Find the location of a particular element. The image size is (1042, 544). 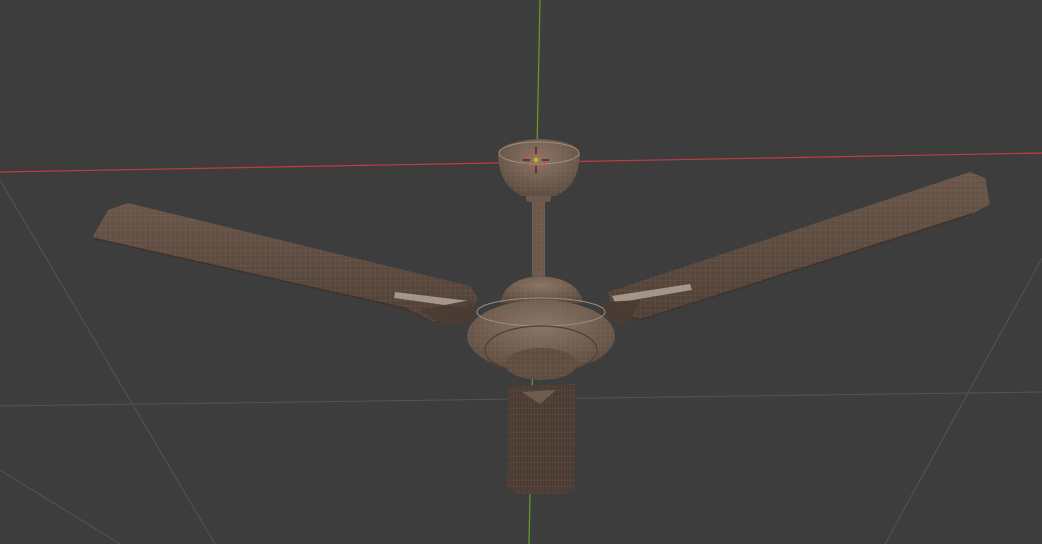

fan-downrod is located at coordinates (538, 235).